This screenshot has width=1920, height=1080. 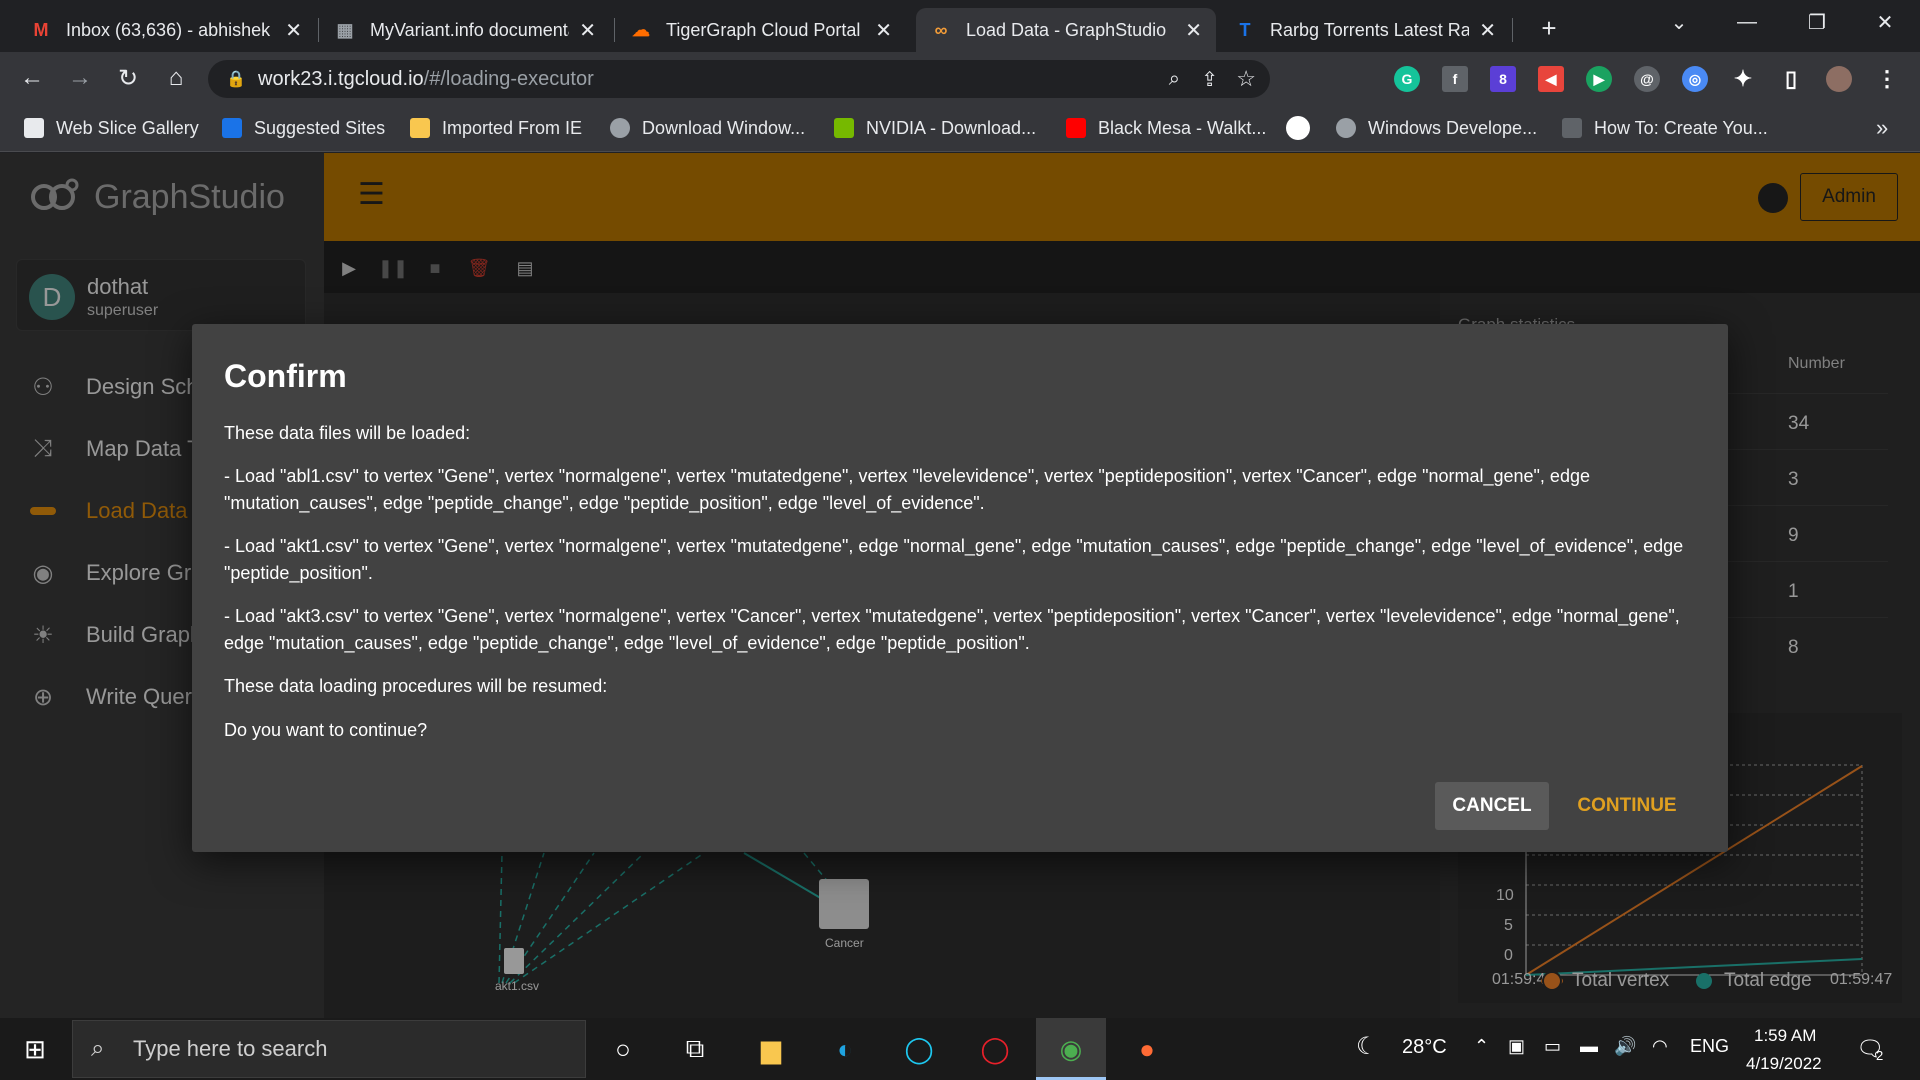 I want to click on alexa-icon: ◯, so click(x=919, y=1049).